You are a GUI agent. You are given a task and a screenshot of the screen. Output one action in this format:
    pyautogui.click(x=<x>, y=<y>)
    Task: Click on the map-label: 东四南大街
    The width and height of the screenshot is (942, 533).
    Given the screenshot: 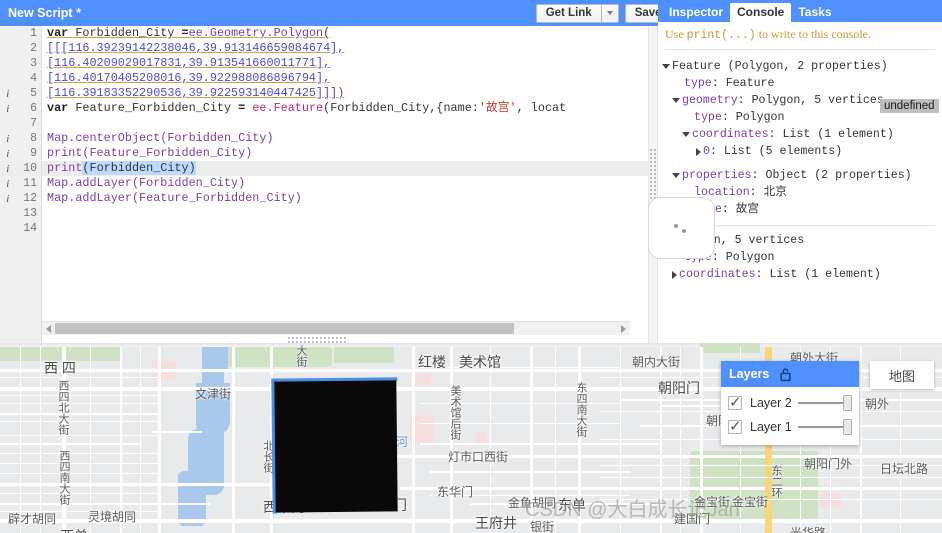 What is the action you would take?
    pyautogui.click(x=581, y=409)
    